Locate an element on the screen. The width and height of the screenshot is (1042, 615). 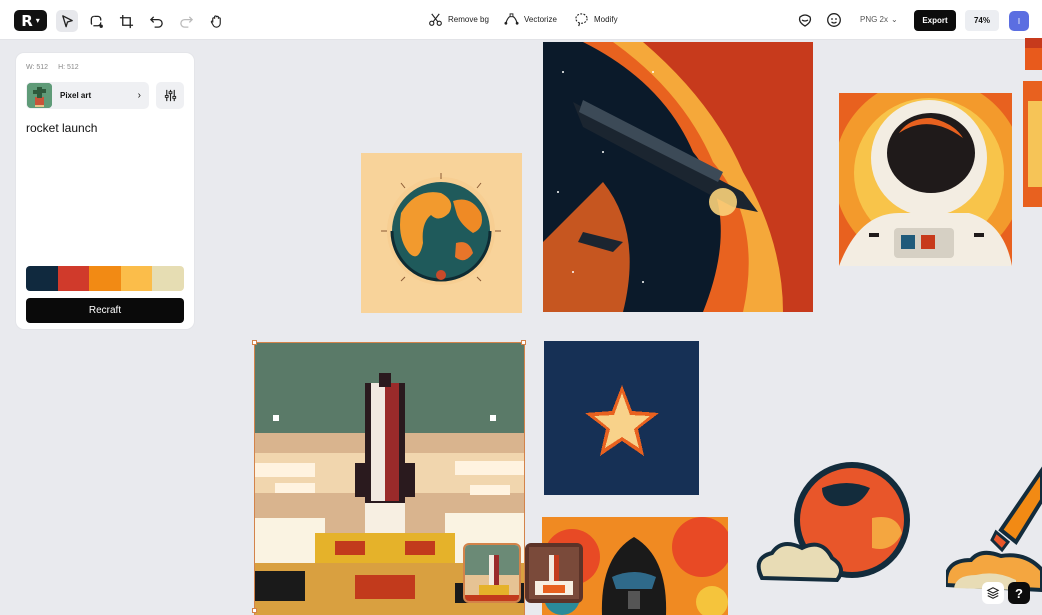
hand-tool-button is located at coordinates (216, 21).